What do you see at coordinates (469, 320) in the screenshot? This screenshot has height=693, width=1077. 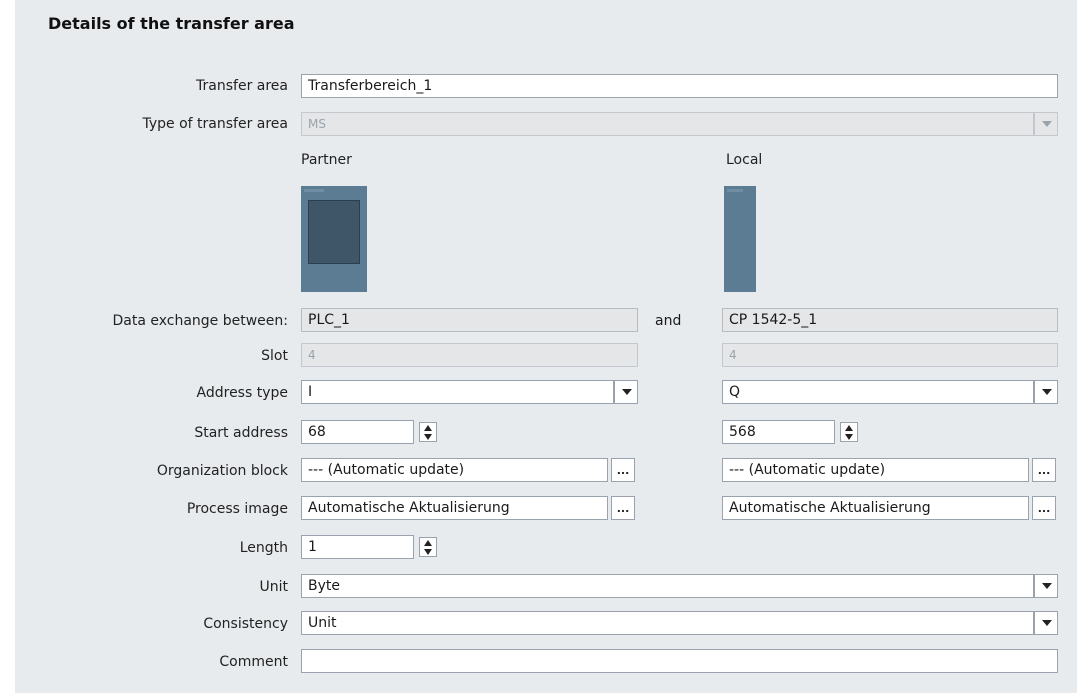 I see `partner-device-name: PLC_1` at bounding box center [469, 320].